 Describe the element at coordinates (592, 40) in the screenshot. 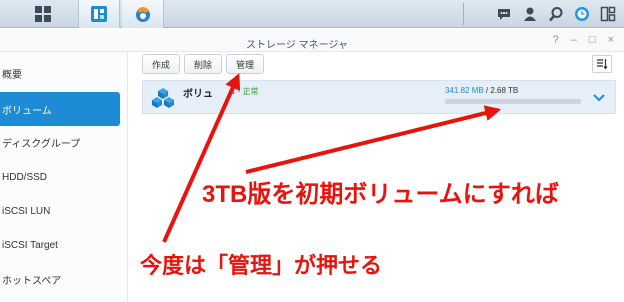

I see `maximize-button: □` at that location.